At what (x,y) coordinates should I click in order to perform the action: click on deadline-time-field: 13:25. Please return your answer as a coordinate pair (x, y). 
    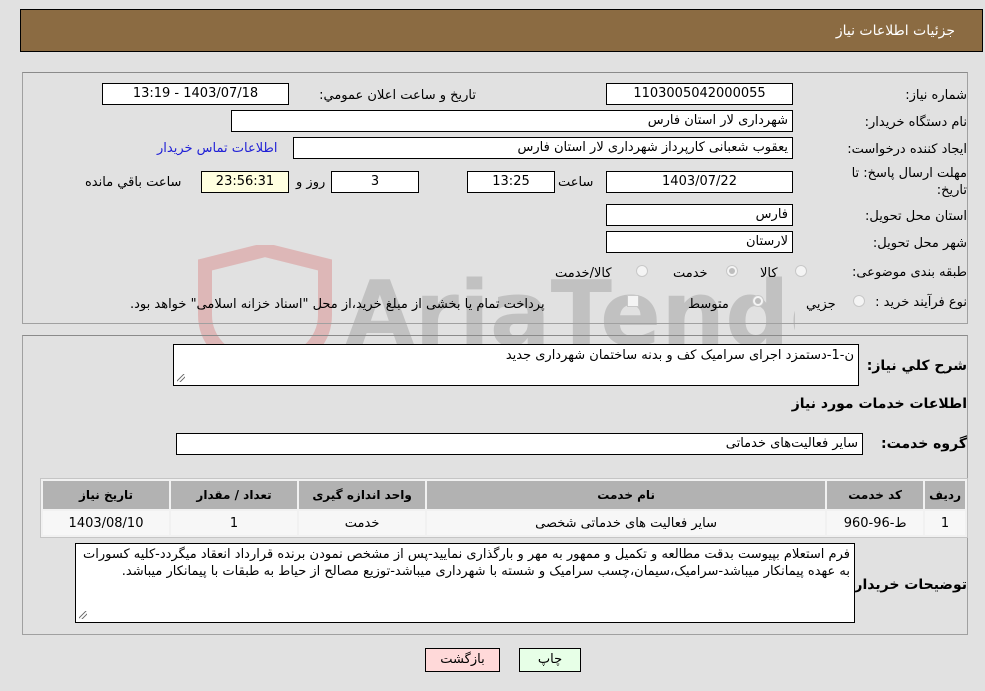
    Looking at the image, I should click on (511, 182).